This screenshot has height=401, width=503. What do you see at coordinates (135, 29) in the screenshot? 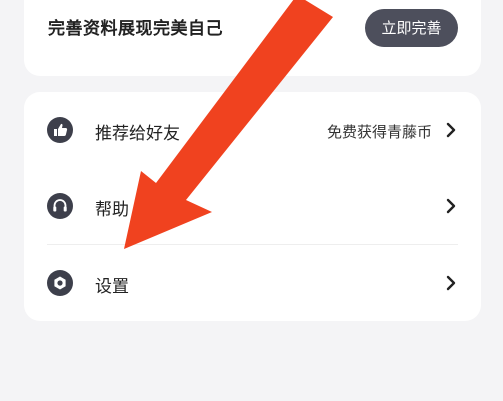
I see `profile-prompt-text: 完善资料展现完美自己` at bounding box center [135, 29].